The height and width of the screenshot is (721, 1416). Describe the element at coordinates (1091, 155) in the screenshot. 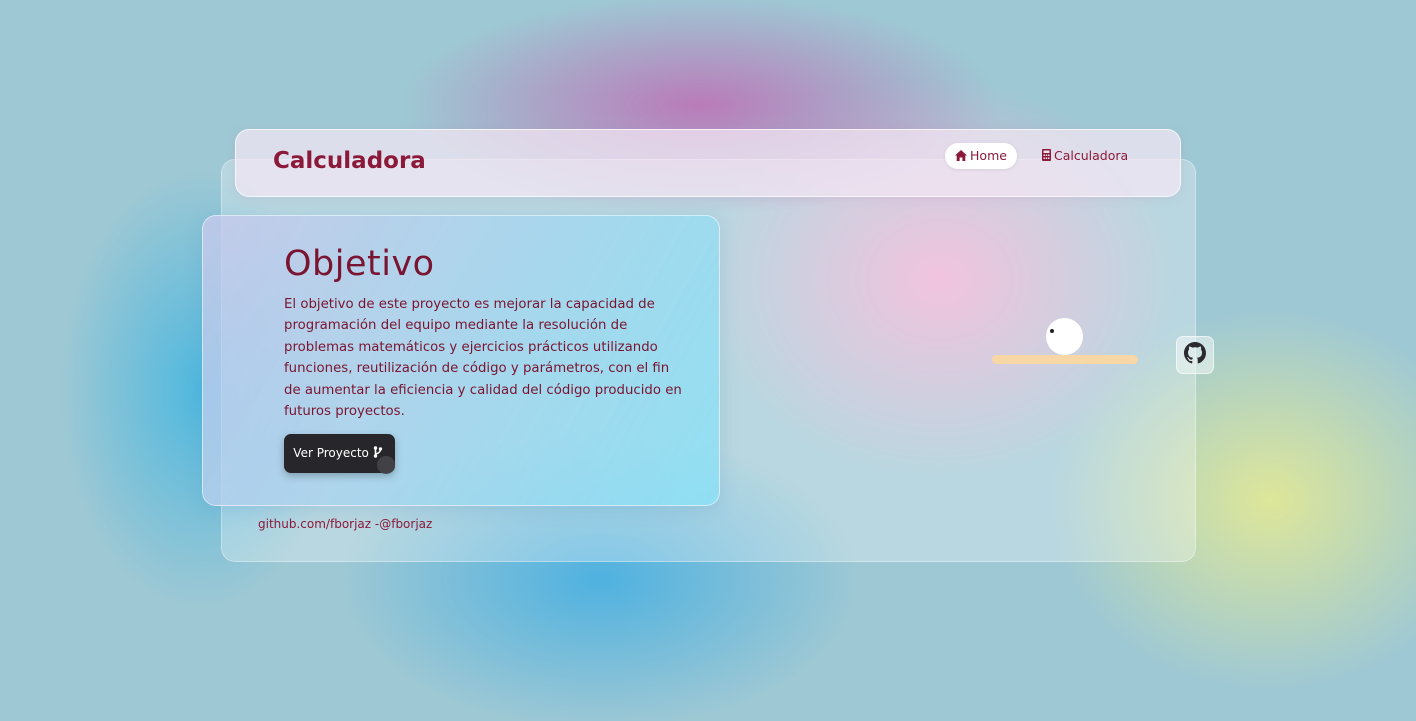

I see `nav-link-calculadora-label: Calculadora` at that location.